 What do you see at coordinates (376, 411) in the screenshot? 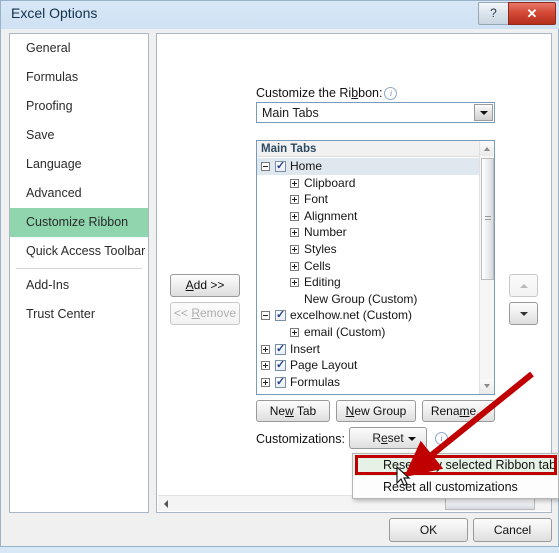
I see `new-group-button: New Group` at bounding box center [376, 411].